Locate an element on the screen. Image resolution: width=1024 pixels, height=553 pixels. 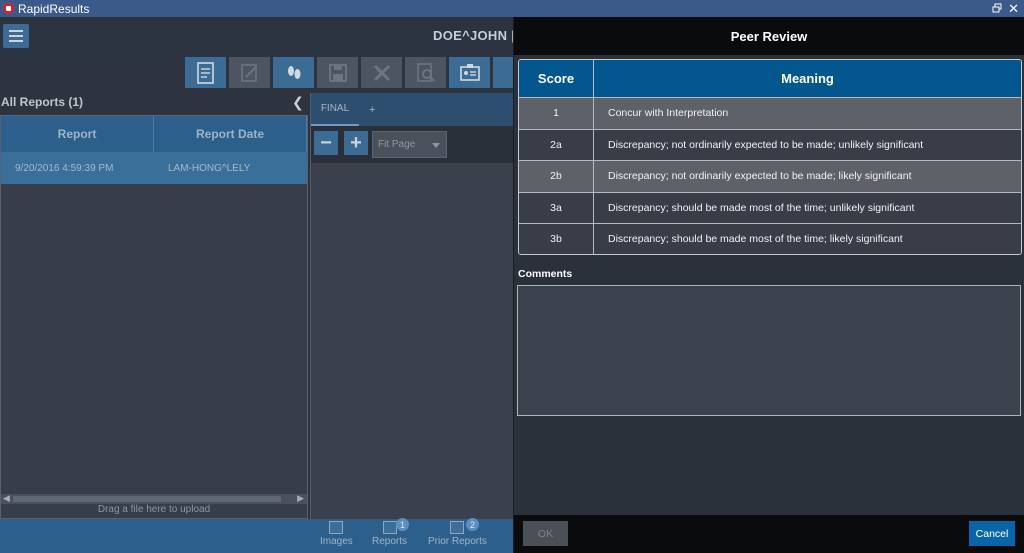
meaning-cell: Concur with Interpretation is located at coordinates (668, 113).